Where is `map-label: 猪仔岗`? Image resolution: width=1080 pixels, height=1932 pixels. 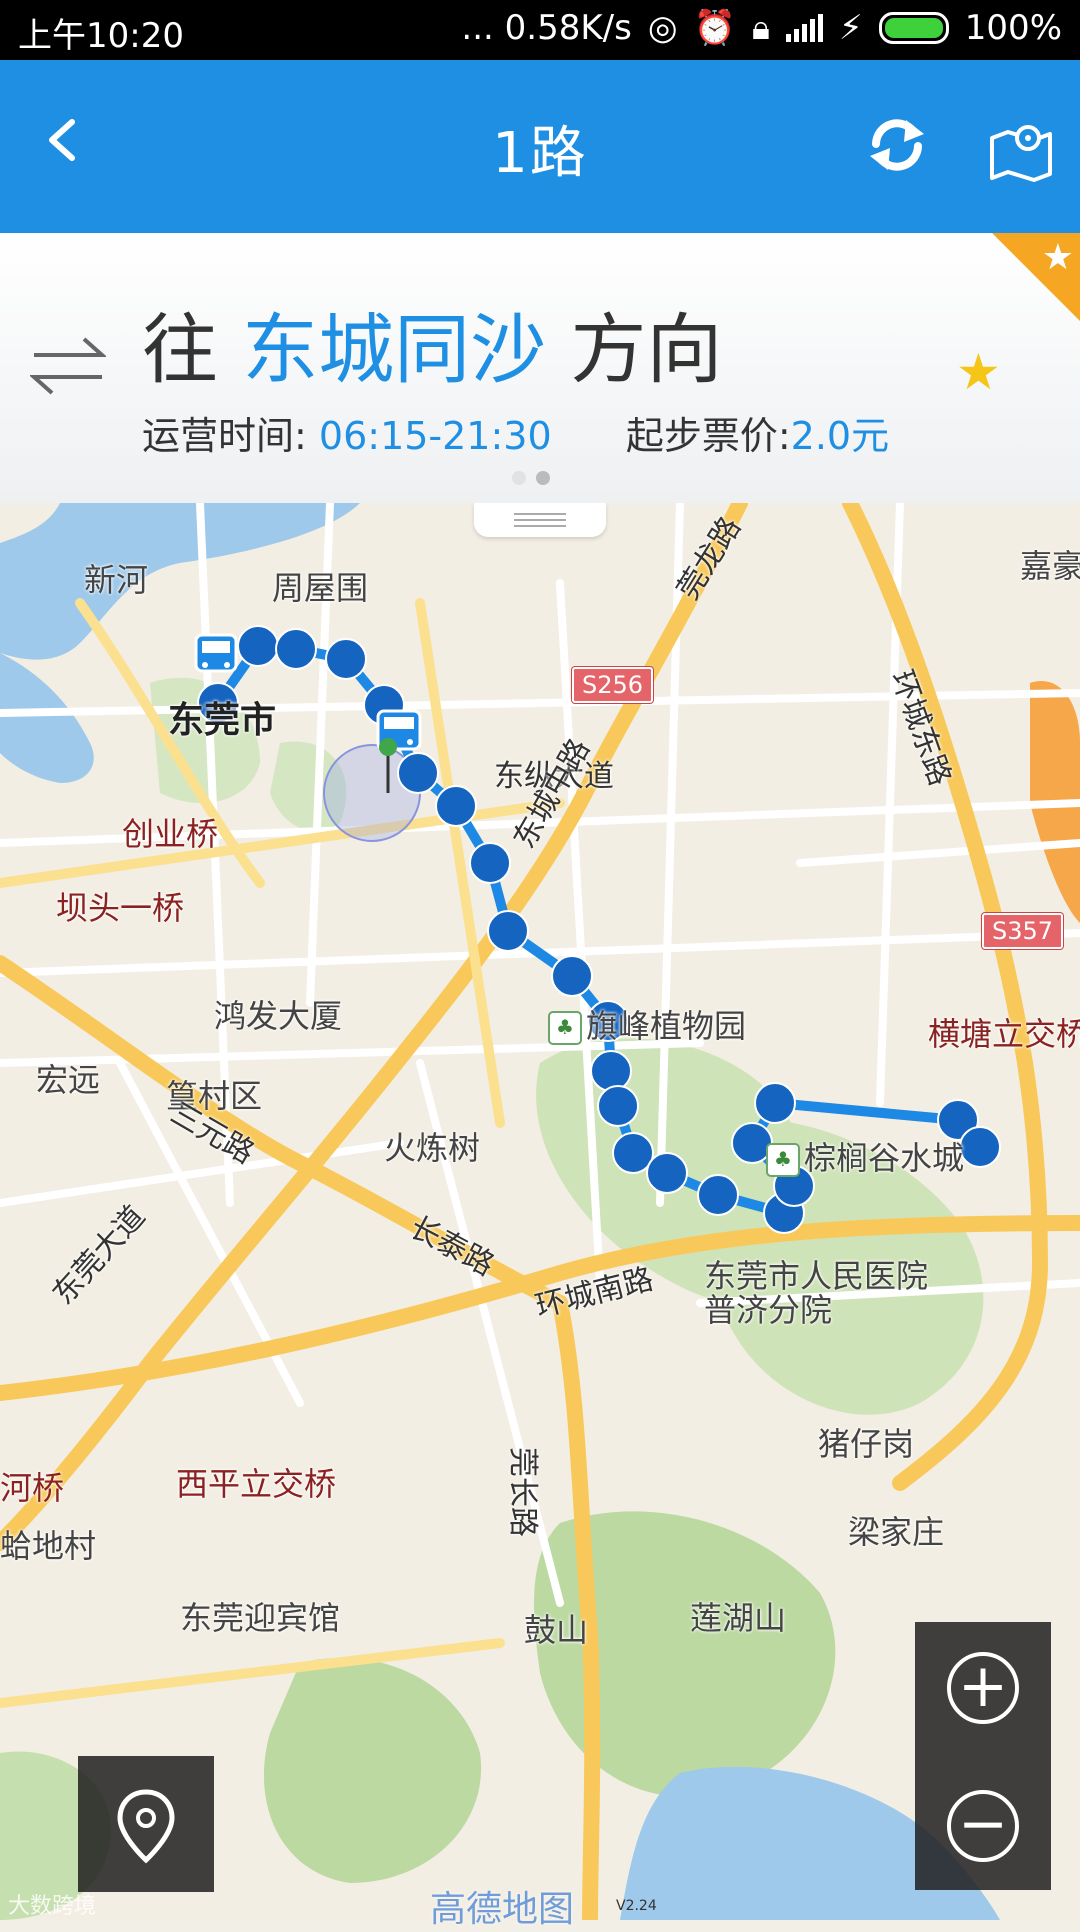
map-label: 猪仔岗 is located at coordinates (866, 1444).